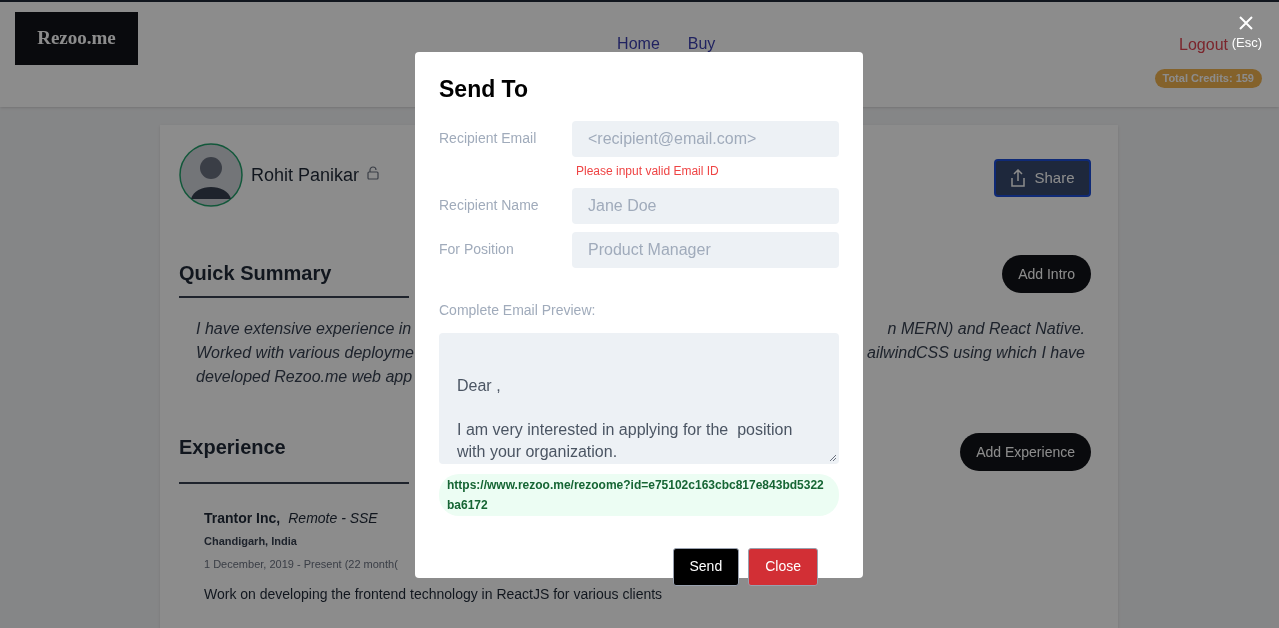 The height and width of the screenshot is (628, 1279). What do you see at coordinates (638, 44) in the screenshot?
I see `nav-link: Home` at bounding box center [638, 44].